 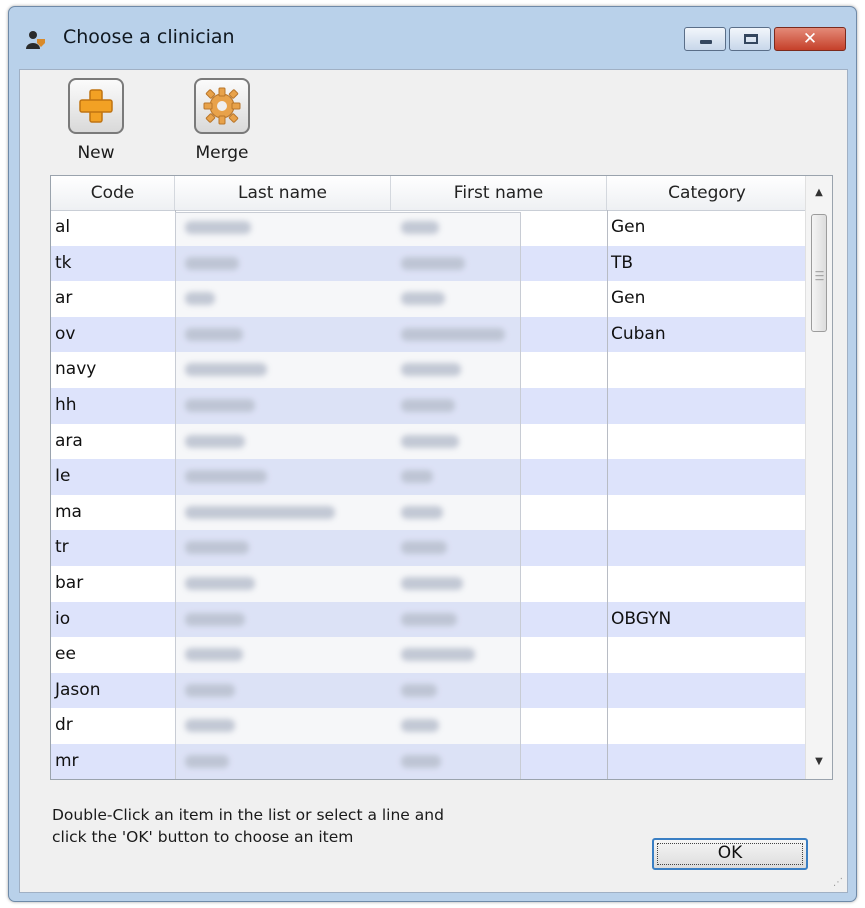 What do you see at coordinates (622, 262) in the screenshot?
I see `cell-category: TB` at bounding box center [622, 262].